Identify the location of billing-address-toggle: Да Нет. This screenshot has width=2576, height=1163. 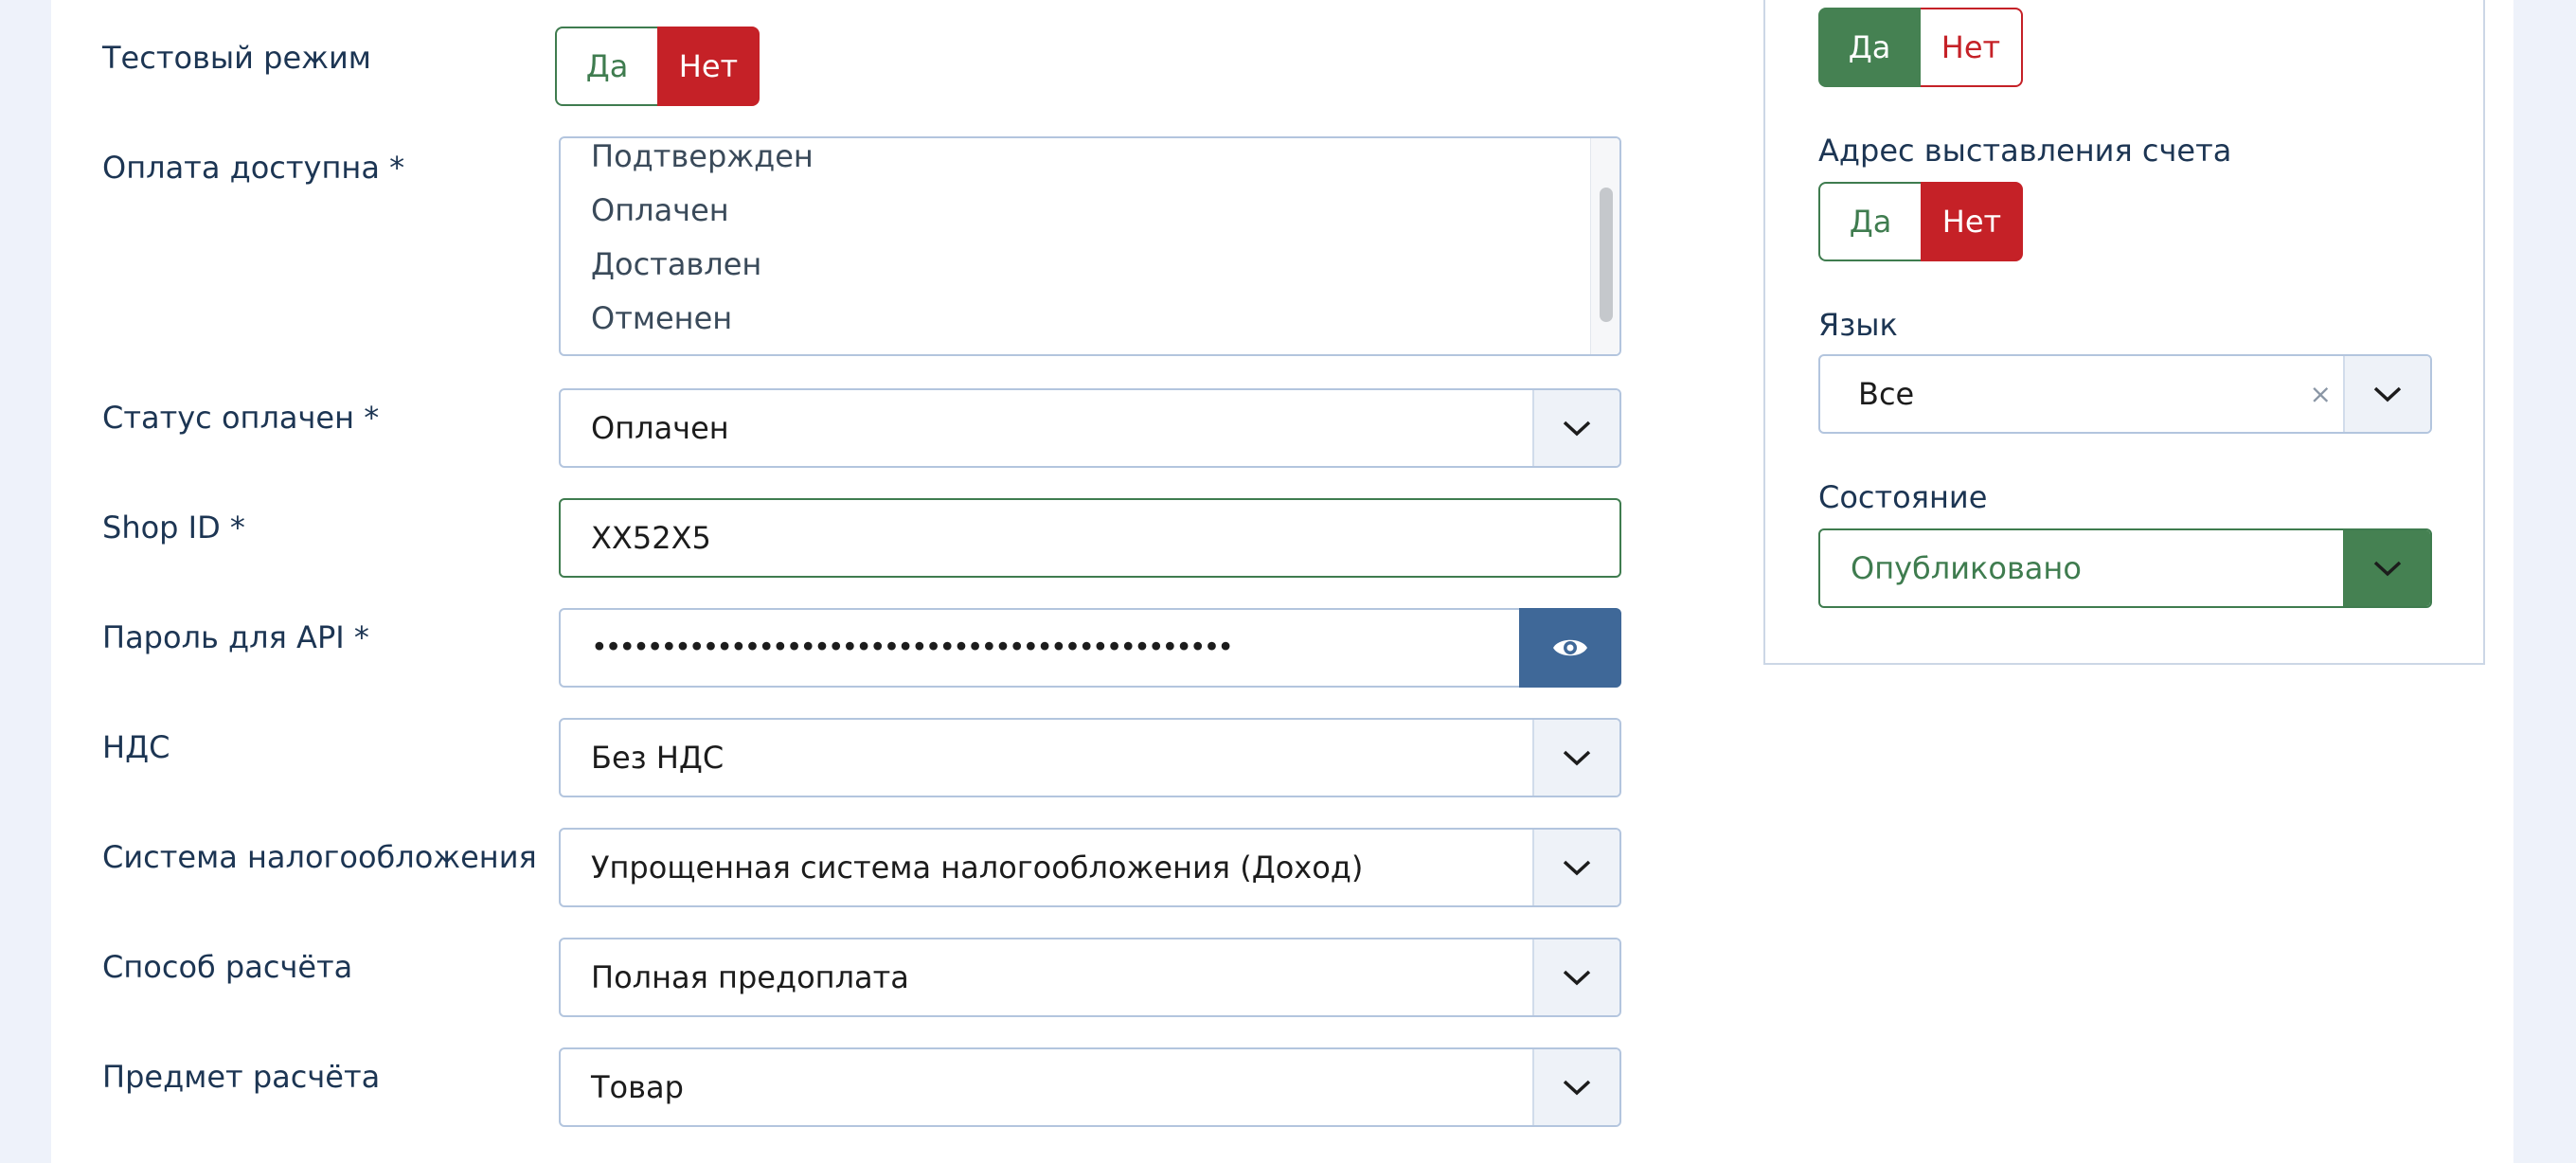
(1920, 221).